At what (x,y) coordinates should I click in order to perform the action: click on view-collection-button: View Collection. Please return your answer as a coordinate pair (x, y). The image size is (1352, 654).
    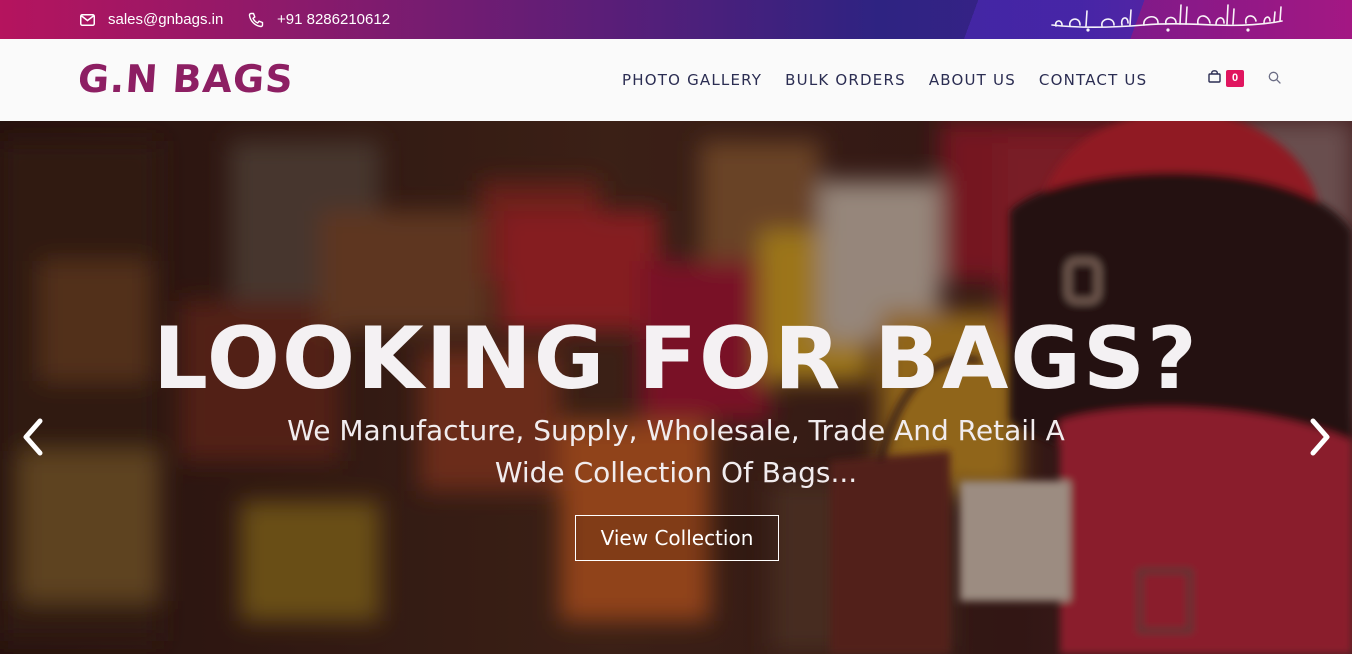
    Looking at the image, I should click on (677, 538).